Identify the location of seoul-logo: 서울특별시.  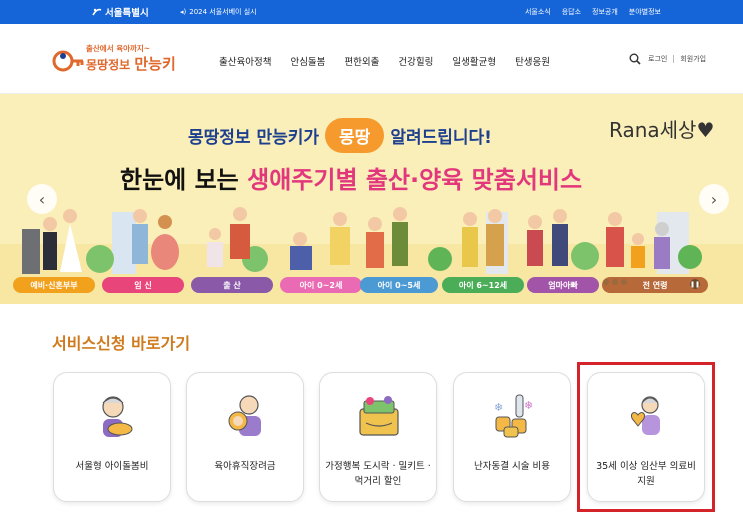
(120, 12).